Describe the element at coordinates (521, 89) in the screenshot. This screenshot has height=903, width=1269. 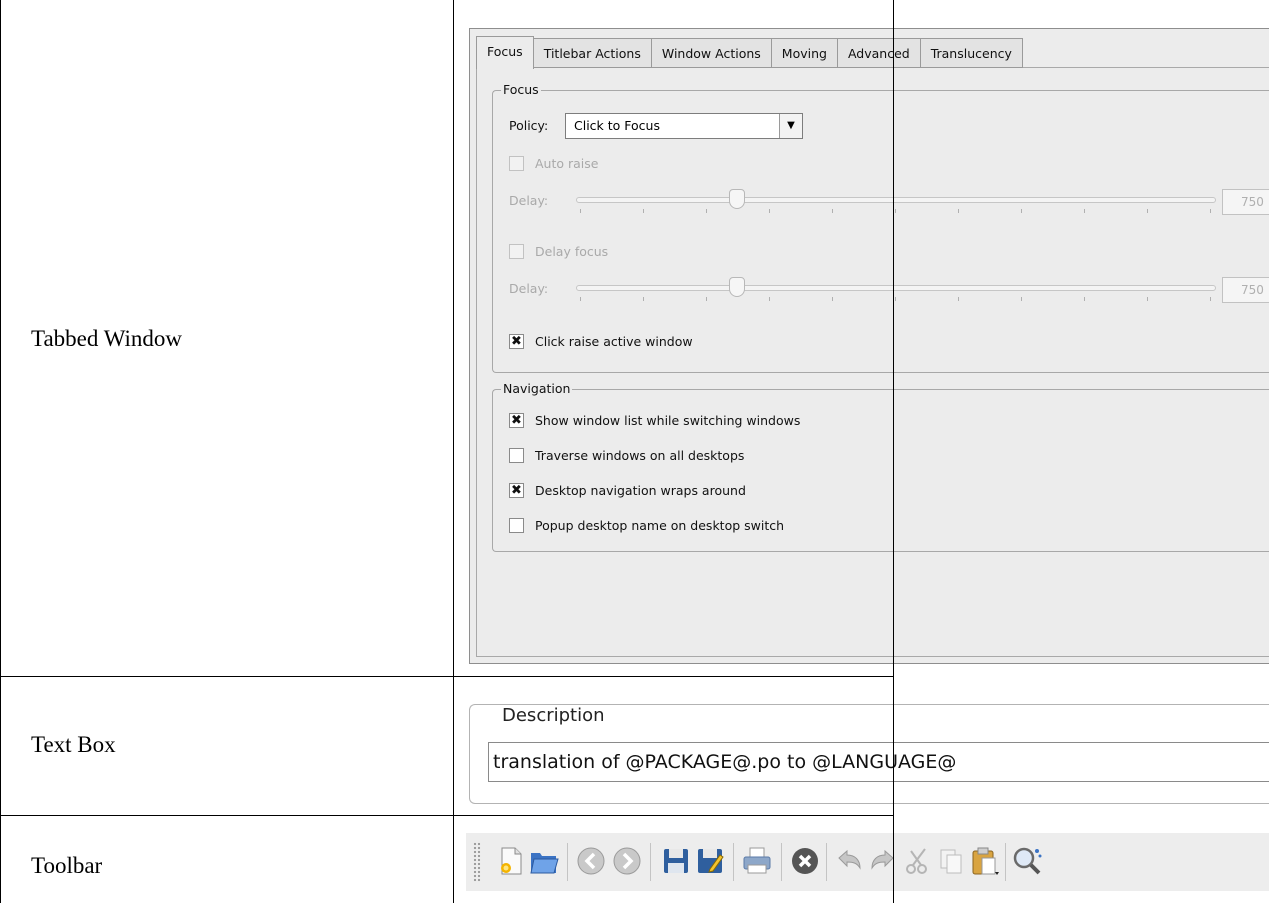
I see `focus-group-title: Focus` at that location.